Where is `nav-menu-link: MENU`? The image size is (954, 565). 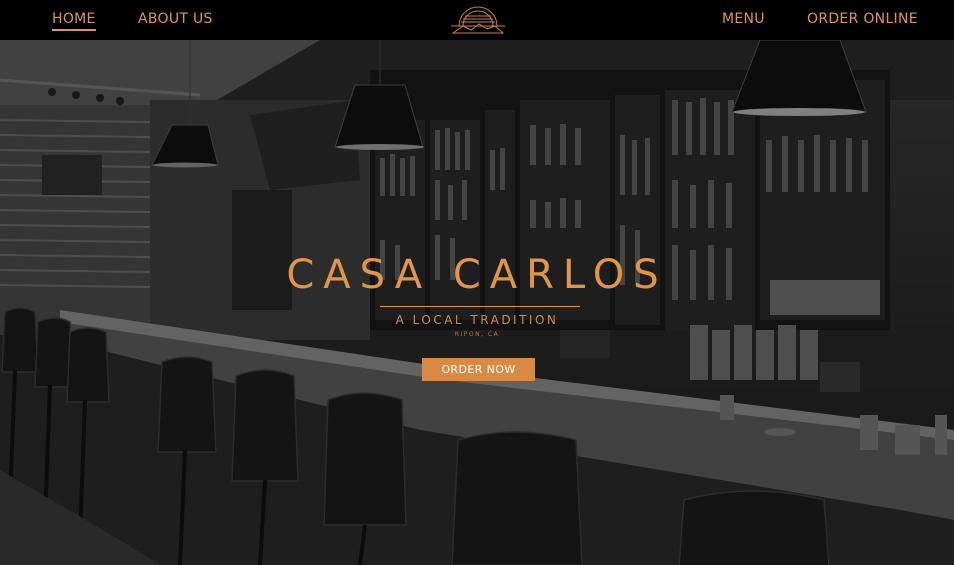
nav-menu-link: MENU is located at coordinates (743, 19).